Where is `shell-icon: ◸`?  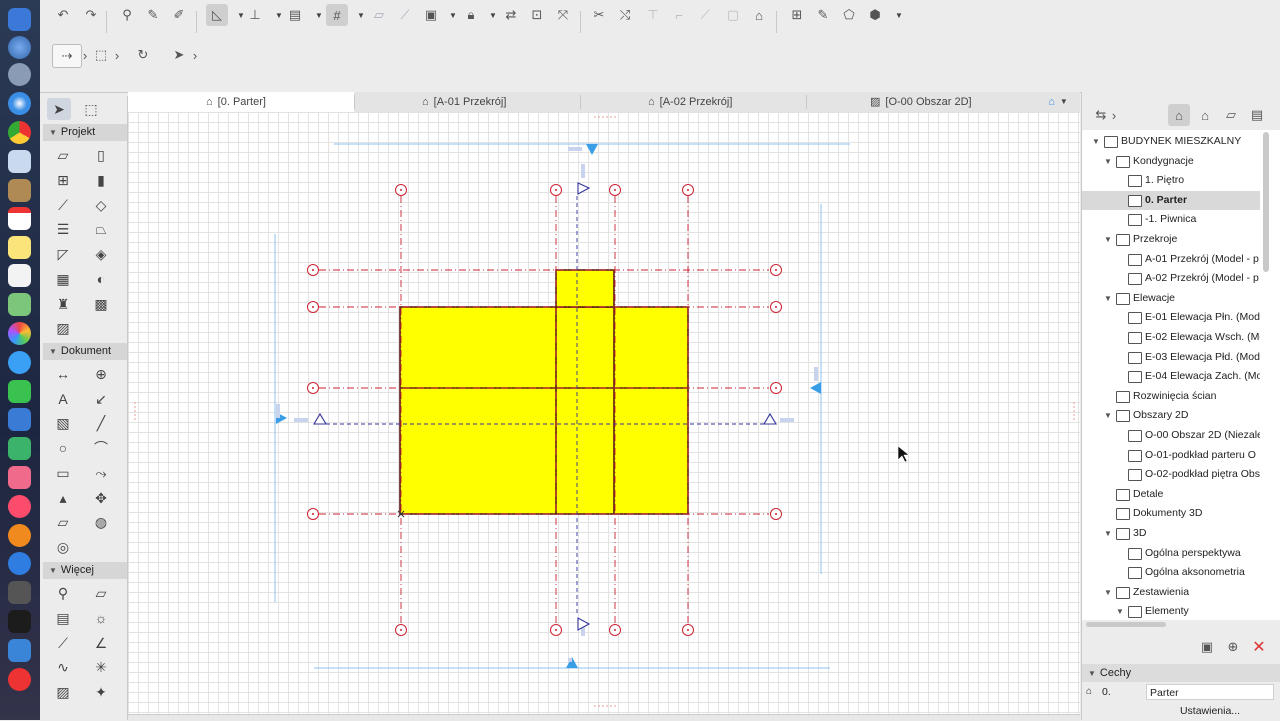
shell-icon: ◸ is located at coordinates (63, 254).